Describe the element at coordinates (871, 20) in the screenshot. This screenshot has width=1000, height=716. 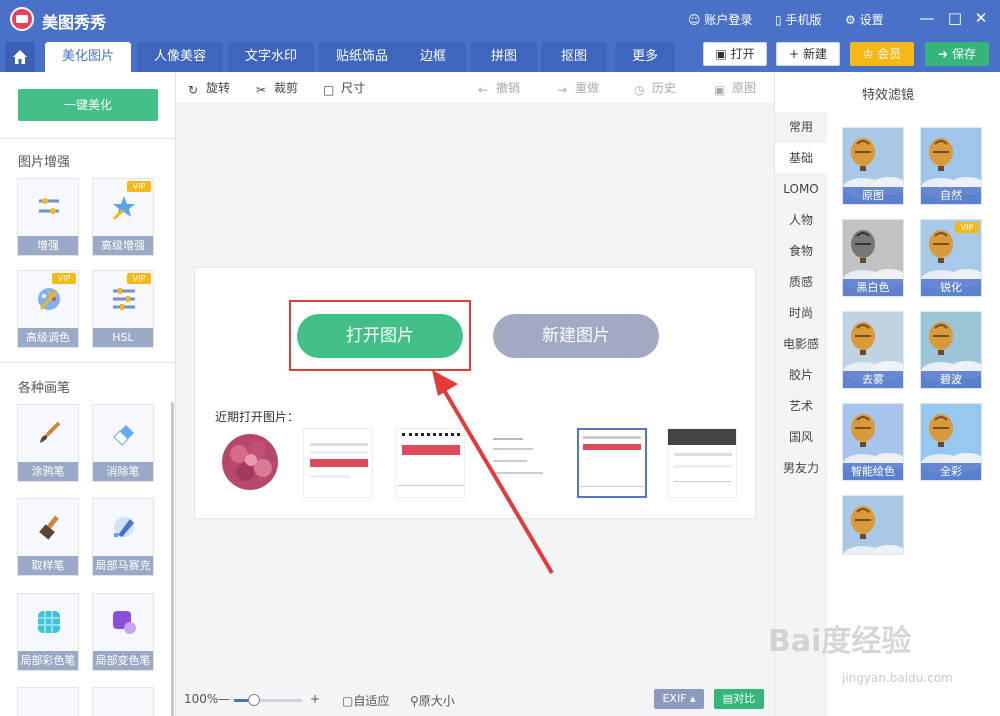
I see `settings-label: 设置` at that location.